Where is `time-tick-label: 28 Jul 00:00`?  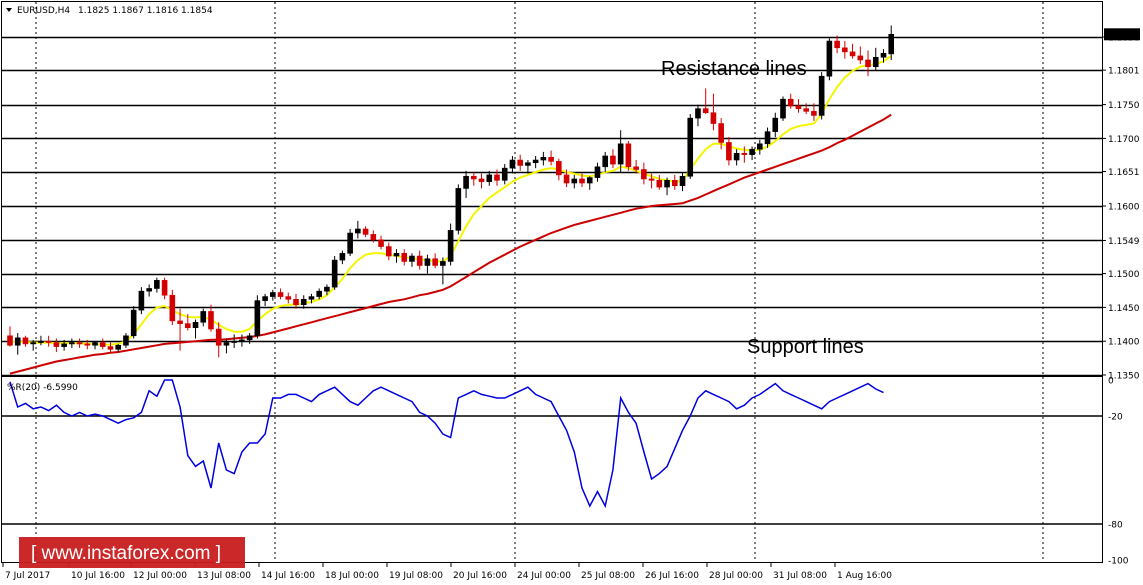
time-tick-label: 28 Jul 00:00 is located at coordinates (736, 576).